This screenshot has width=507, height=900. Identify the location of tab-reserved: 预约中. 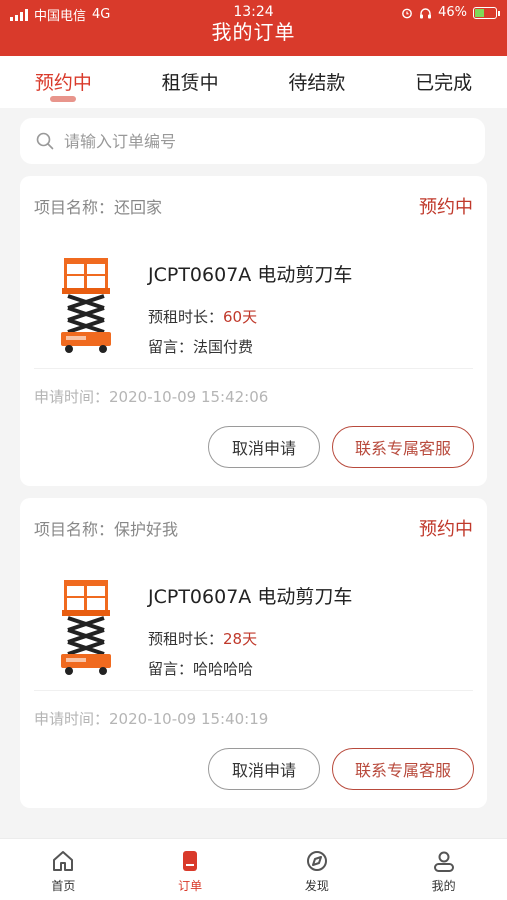
(63, 82).